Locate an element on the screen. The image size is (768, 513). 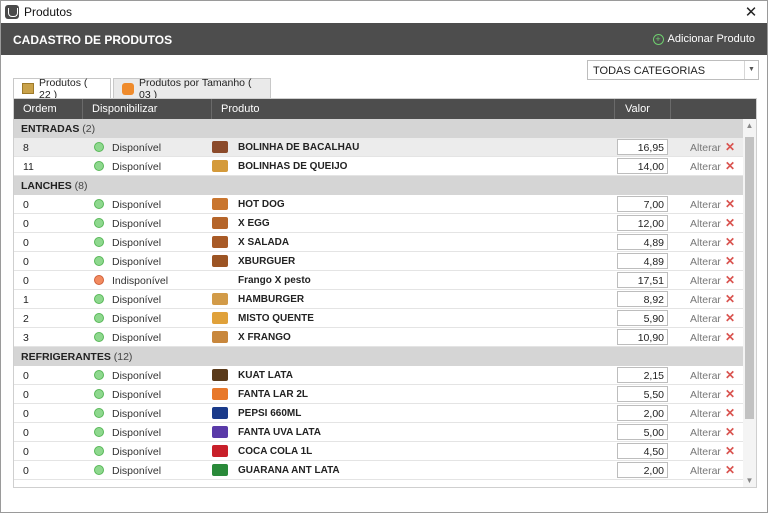
price-input: 10,90 is located at coordinates (642, 337).